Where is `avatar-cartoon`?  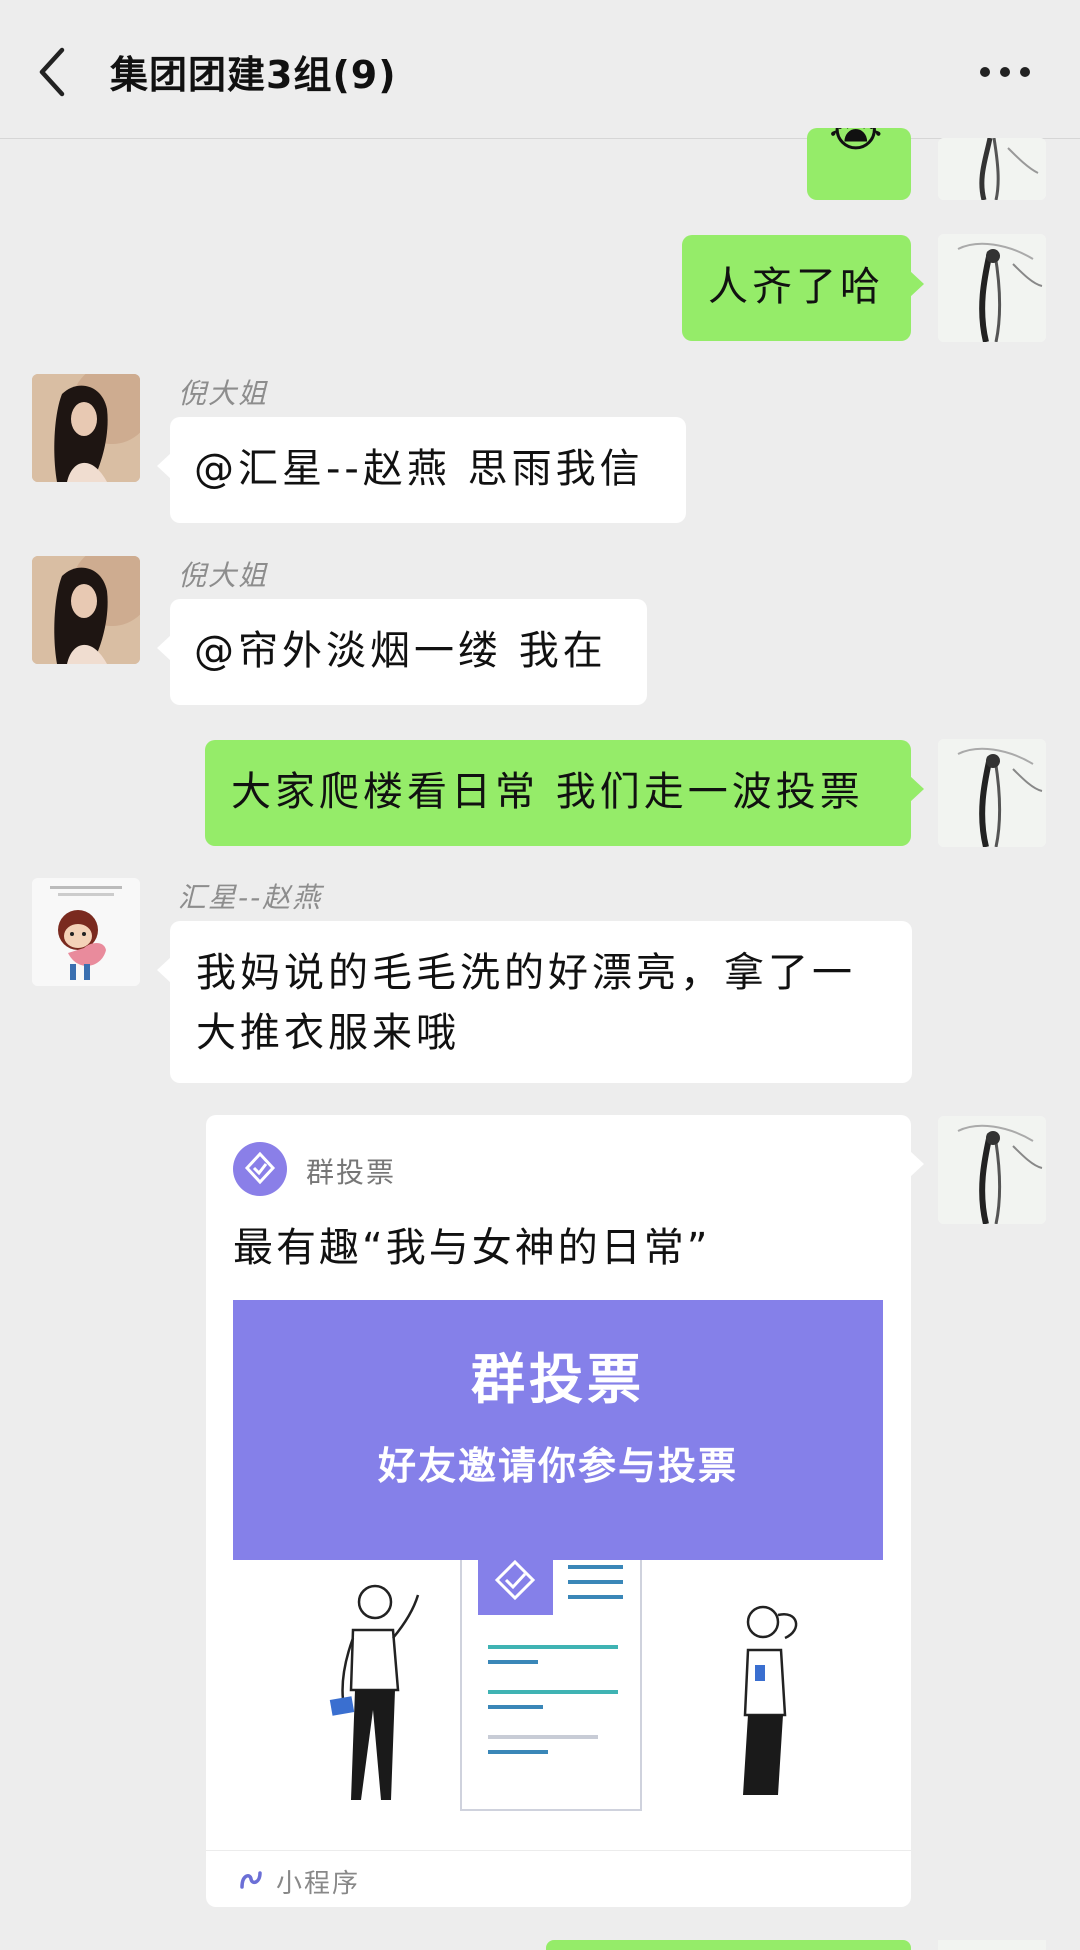 avatar-cartoon is located at coordinates (86, 932).